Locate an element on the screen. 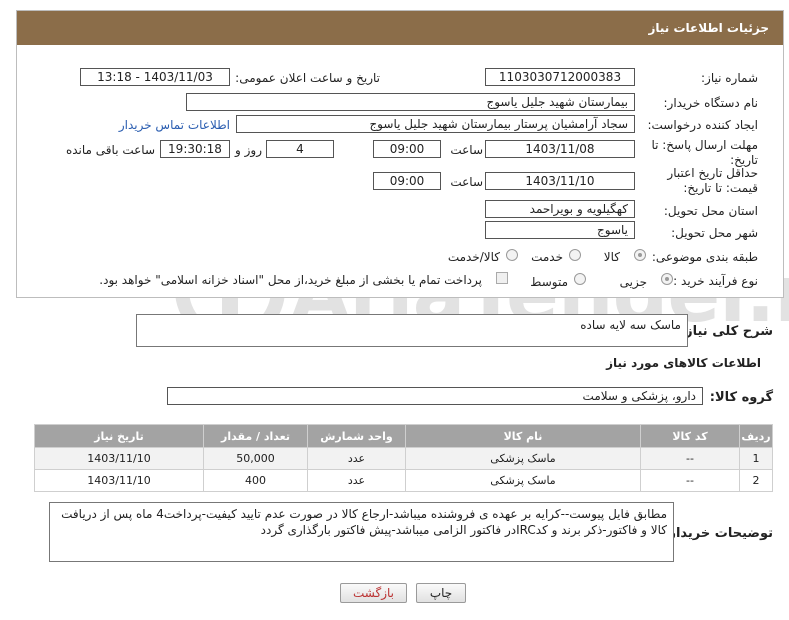 This screenshot has width=789, height=620. category-goods-service-label: کالا/خدمت is located at coordinates (473, 257).